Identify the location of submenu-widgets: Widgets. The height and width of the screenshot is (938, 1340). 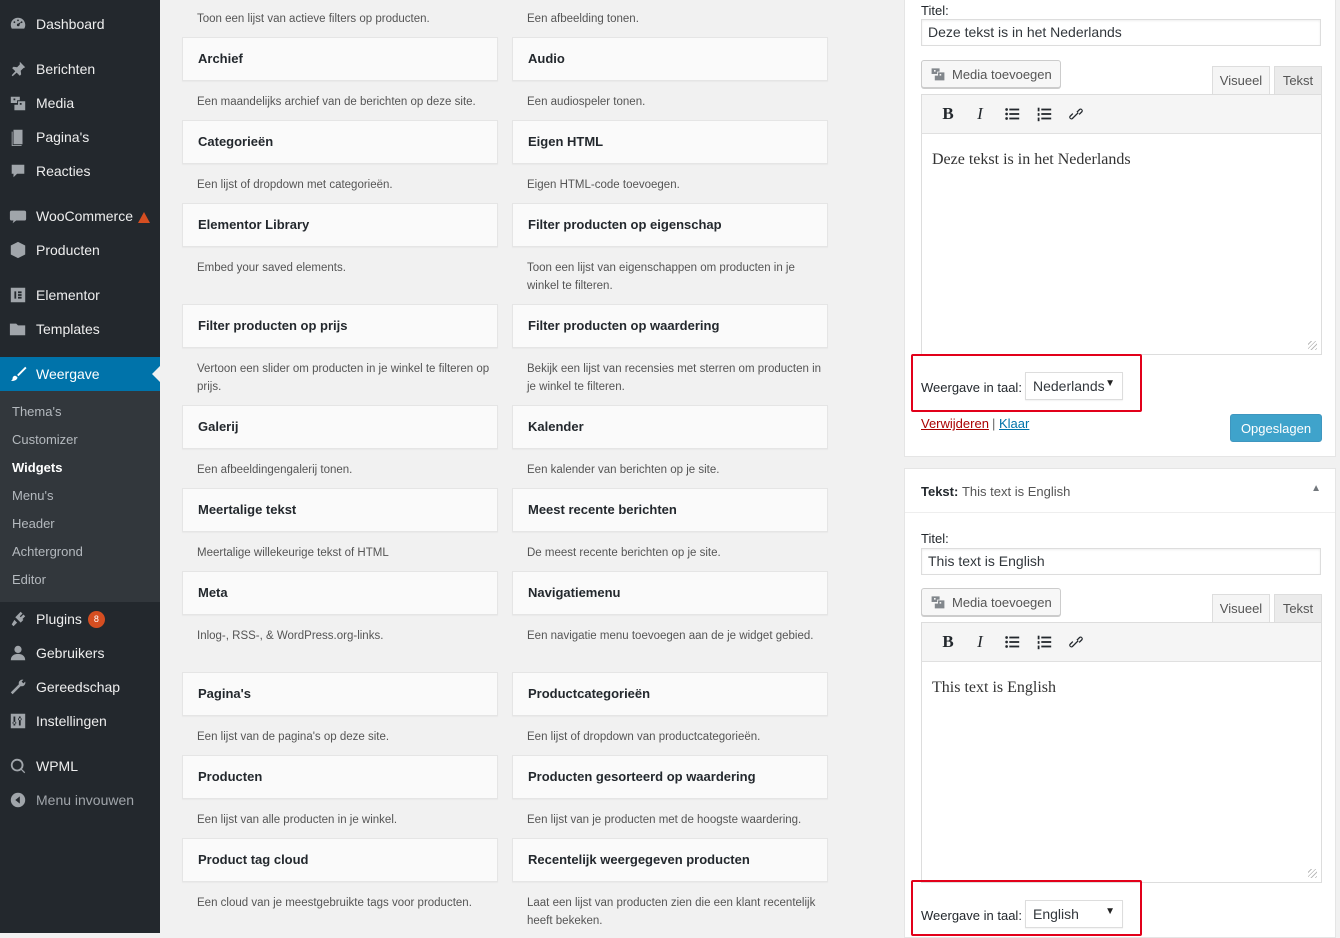
(37, 467).